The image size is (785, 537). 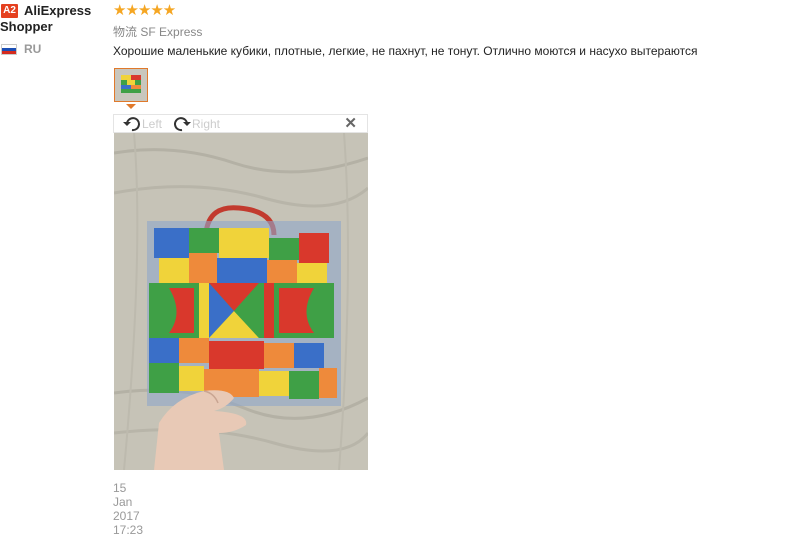 What do you see at coordinates (9, 49) in the screenshot?
I see `russia-flag-icon` at bounding box center [9, 49].